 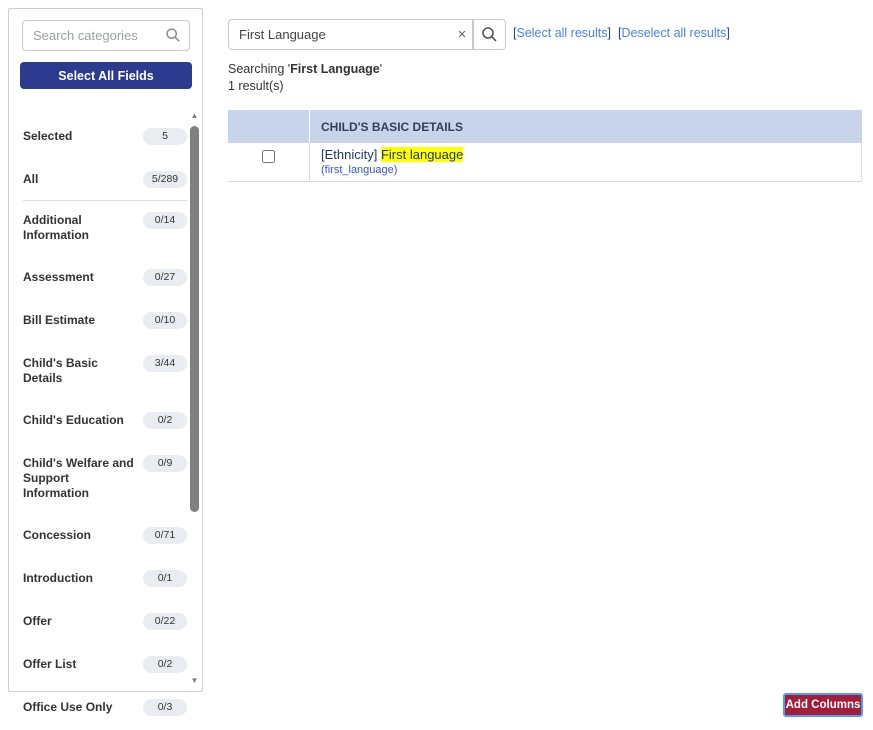 What do you see at coordinates (73, 420) in the screenshot?
I see `sidebar-item-label: Child's Education` at bounding box center [73, 420].